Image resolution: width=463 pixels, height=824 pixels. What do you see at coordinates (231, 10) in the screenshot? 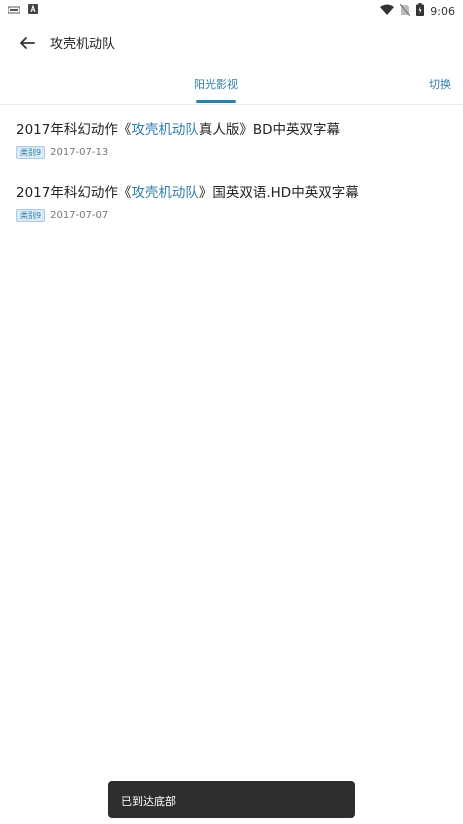
I see `status-bar: 9:06` at bounding box center [231, 10].